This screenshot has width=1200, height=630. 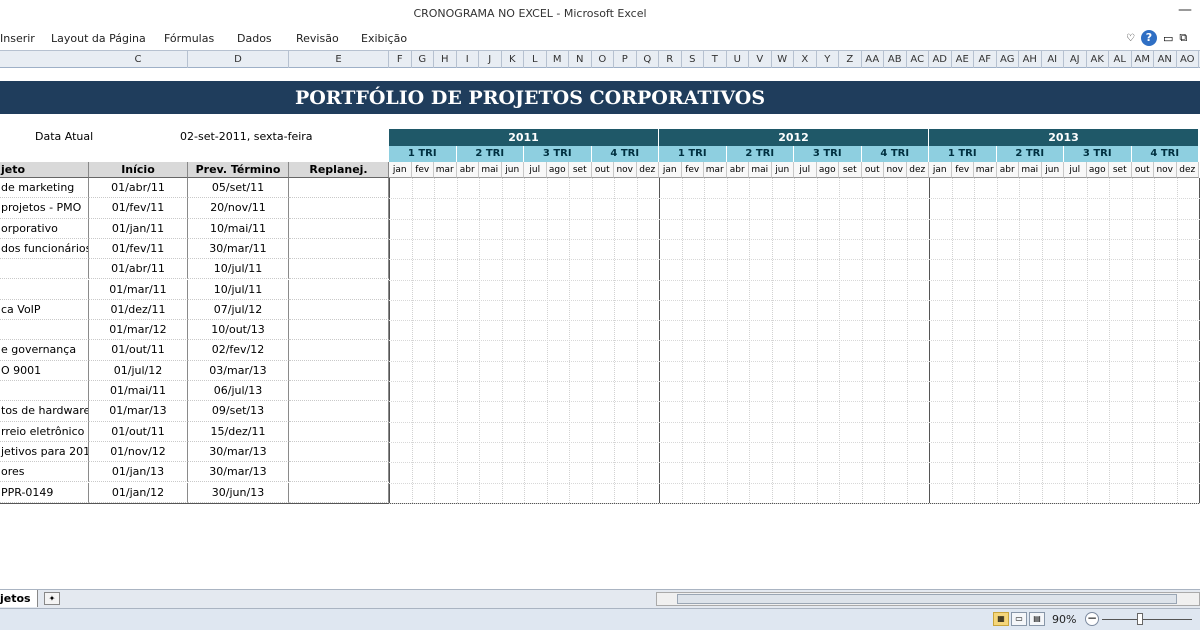 What do you see at coordinates (1053, 59) in the screenshot?
I see `column-header-ai: AI` at bounding box center [1053, 59].